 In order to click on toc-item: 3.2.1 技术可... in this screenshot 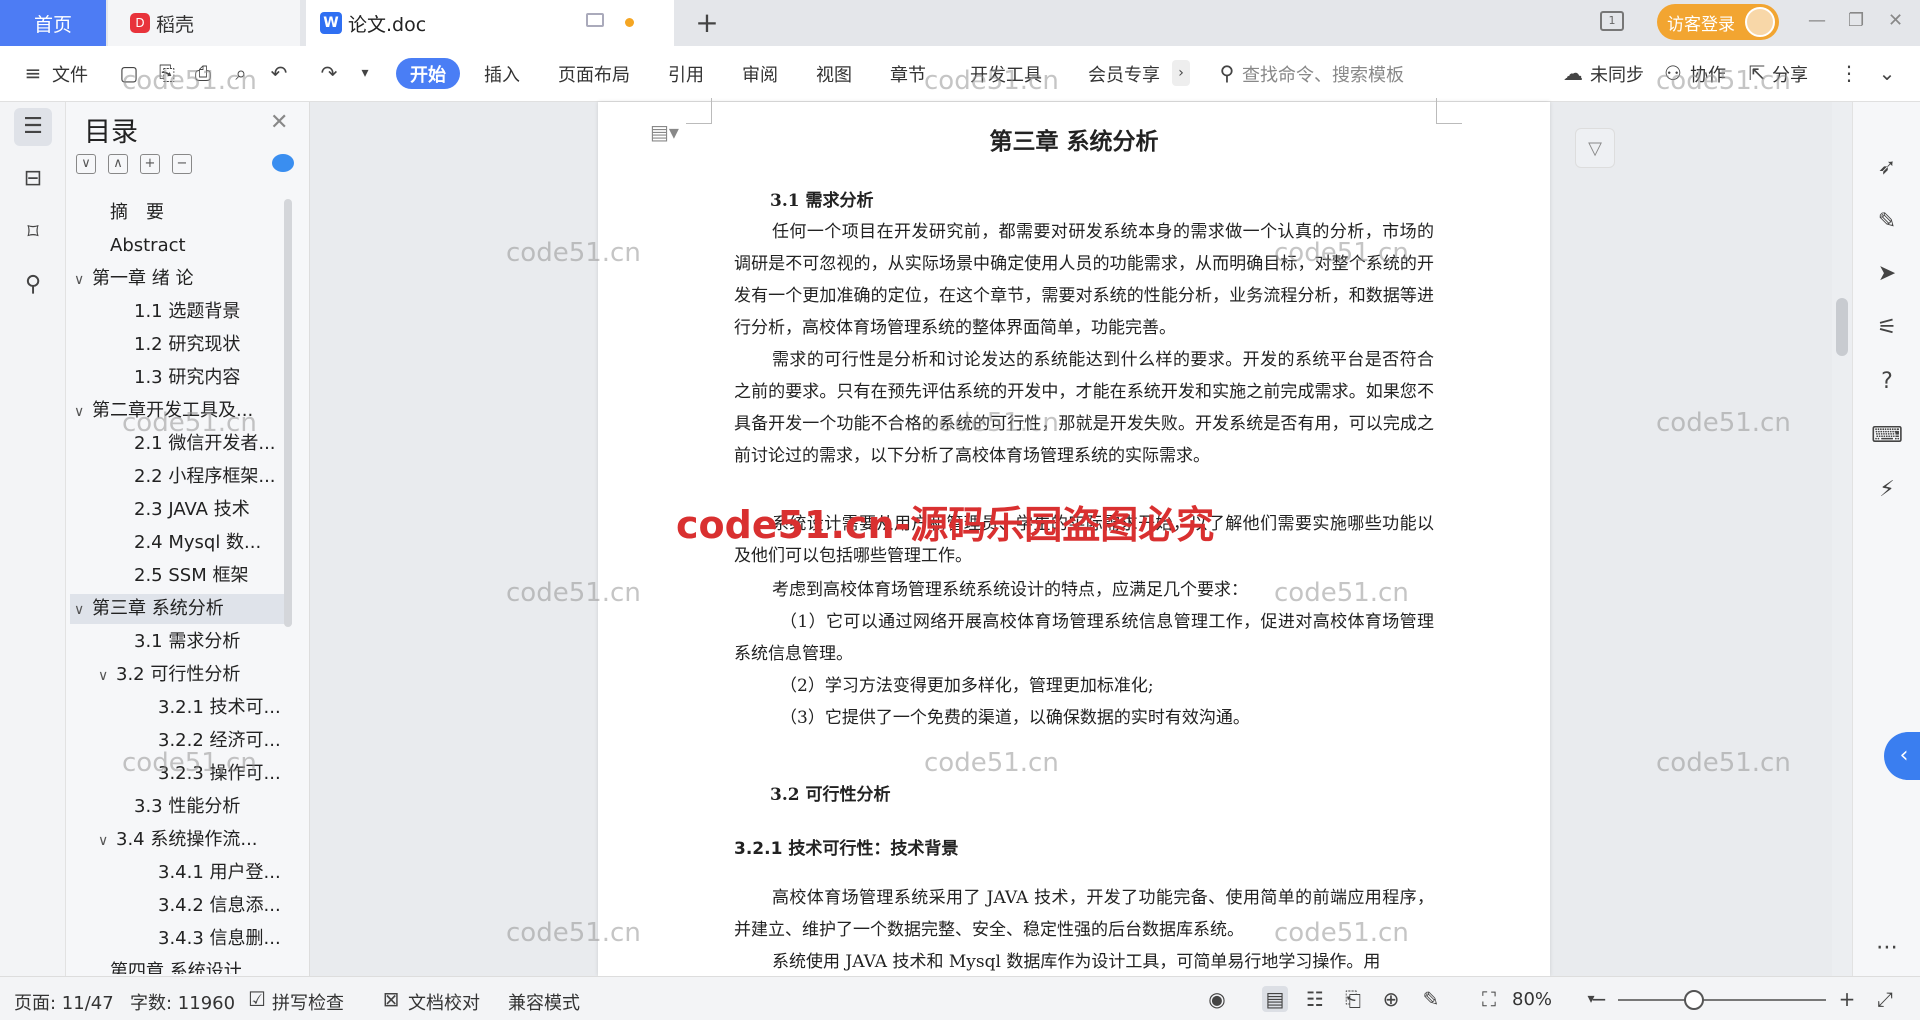, I will do `click(181, 708)`.